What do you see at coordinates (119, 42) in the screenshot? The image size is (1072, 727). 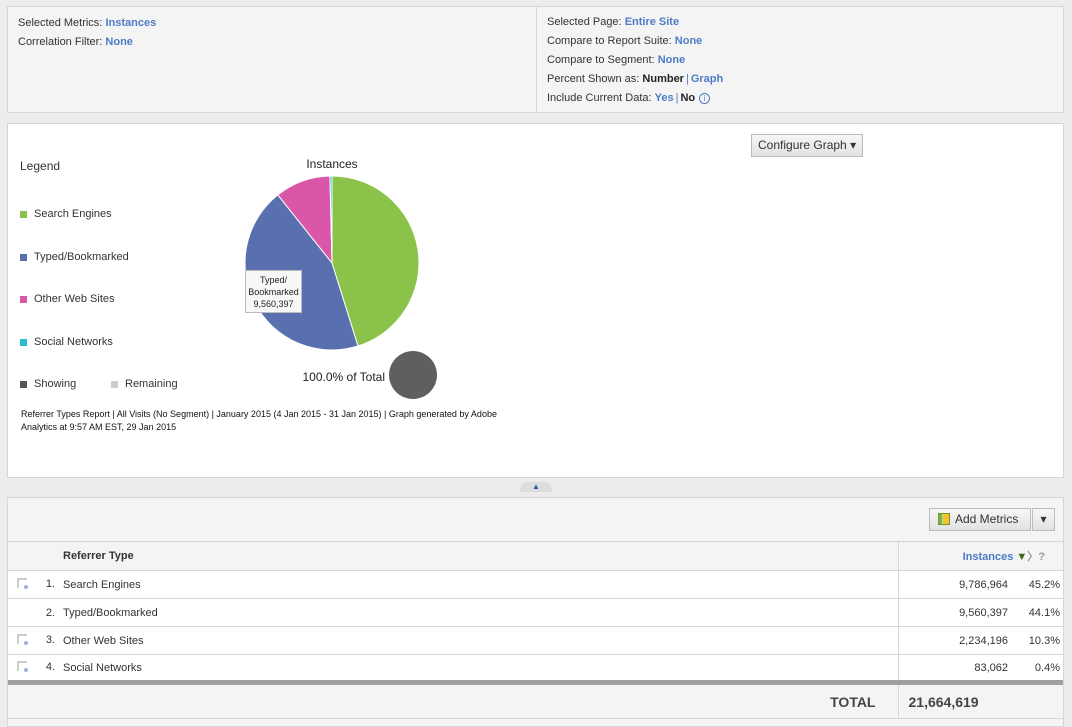 I see `correlation-filter-link: None` at bounding box center [119, 42].